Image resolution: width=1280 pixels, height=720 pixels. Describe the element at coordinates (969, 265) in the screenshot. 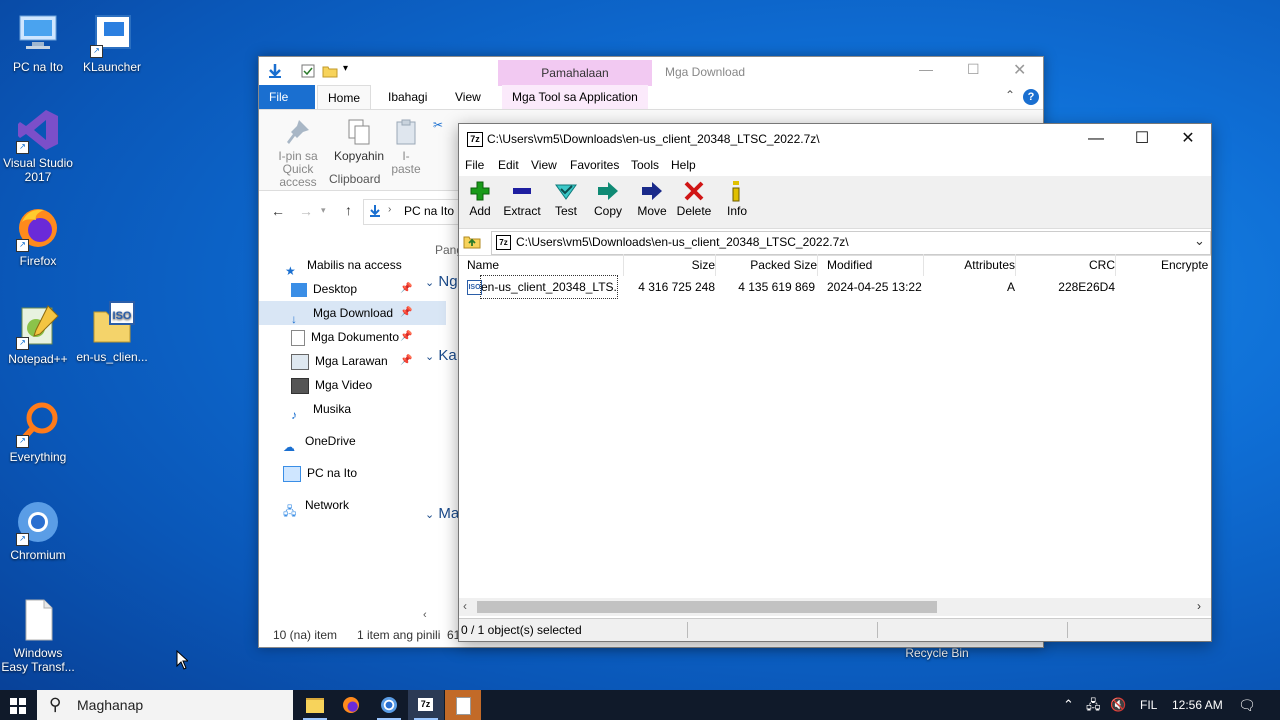

I see `column-header-attributes: Attributes` at that location.